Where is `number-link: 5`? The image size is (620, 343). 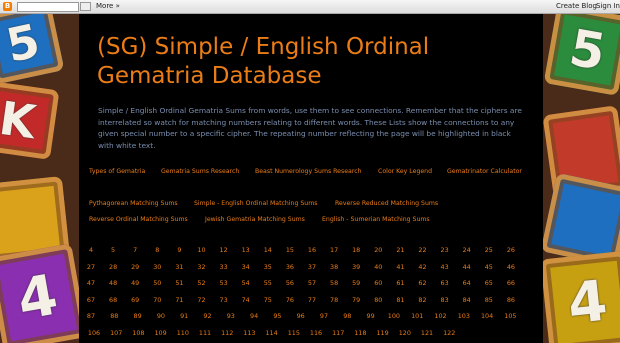
number-link: 5 is located at coordinates (113, 250).